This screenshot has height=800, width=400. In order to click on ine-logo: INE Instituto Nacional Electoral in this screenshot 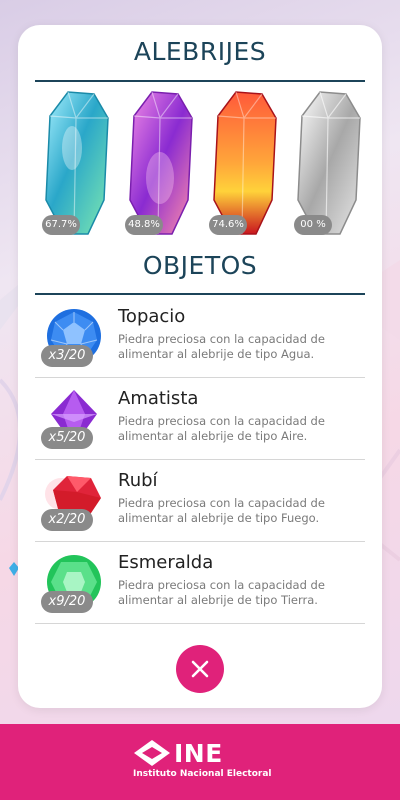, I will do `click(208, 762)`.